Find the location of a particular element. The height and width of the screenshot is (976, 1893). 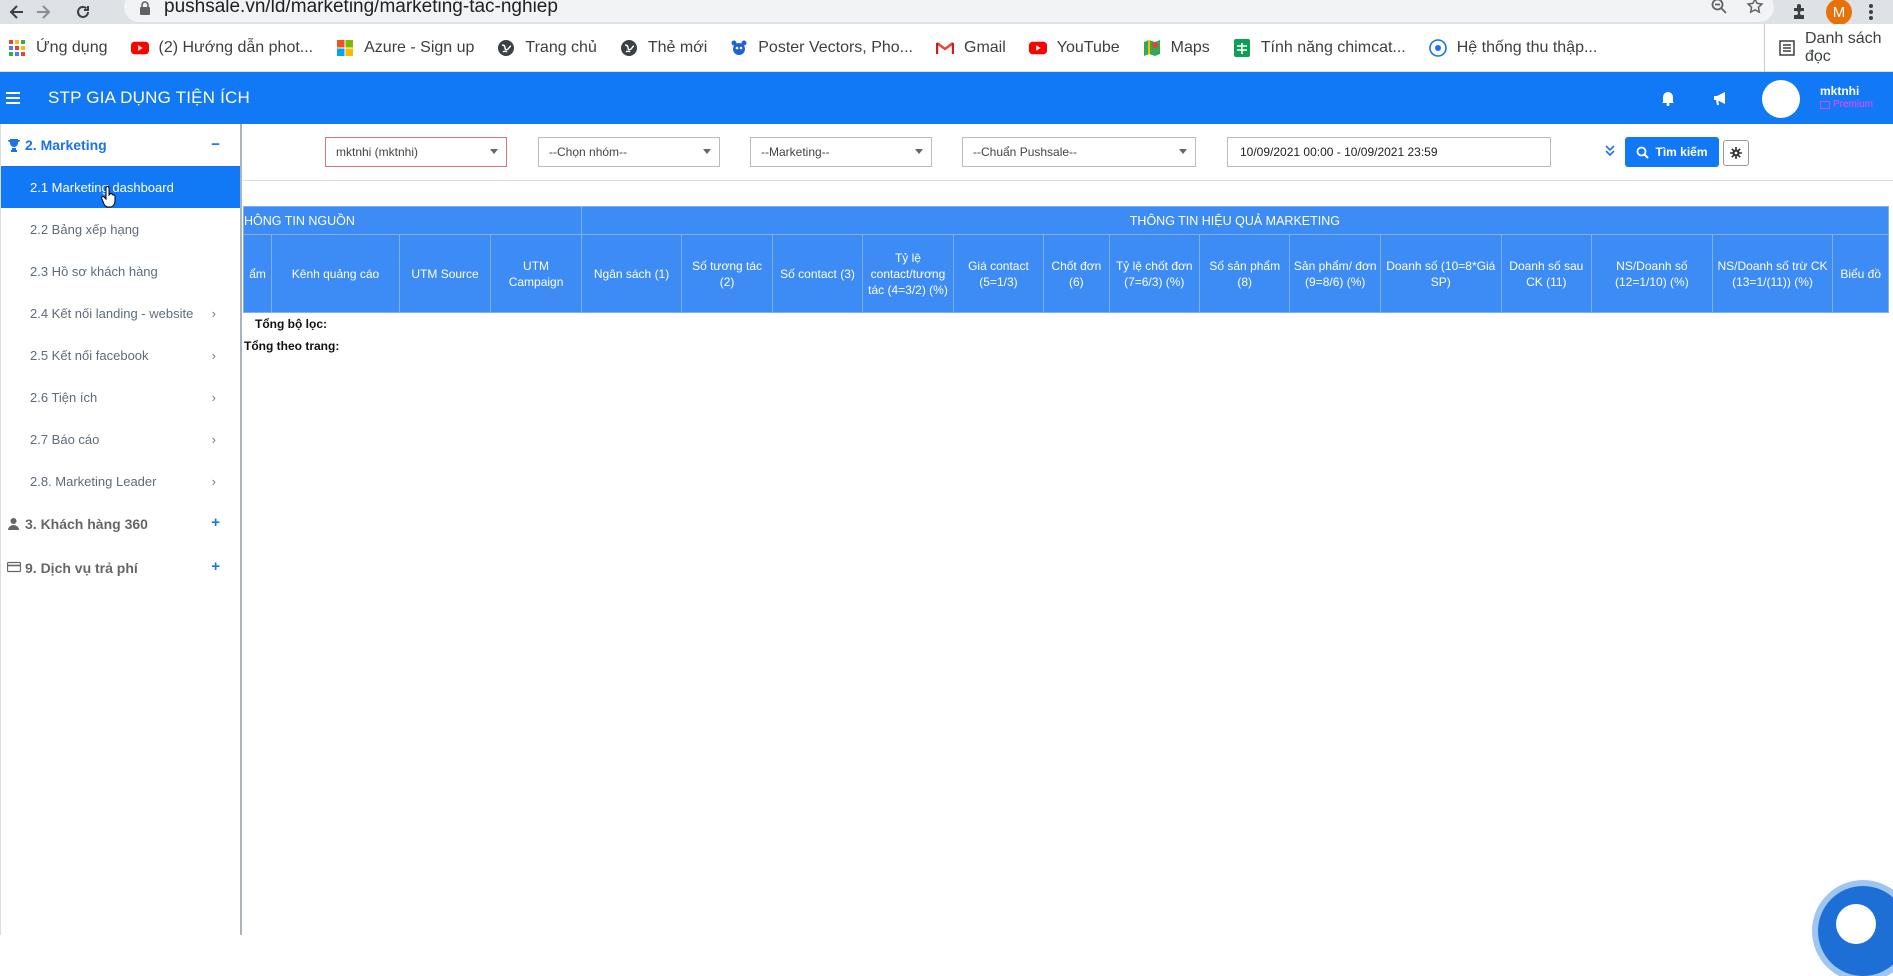

bookmark-label: Gmail is located at coordinates (985, 47).